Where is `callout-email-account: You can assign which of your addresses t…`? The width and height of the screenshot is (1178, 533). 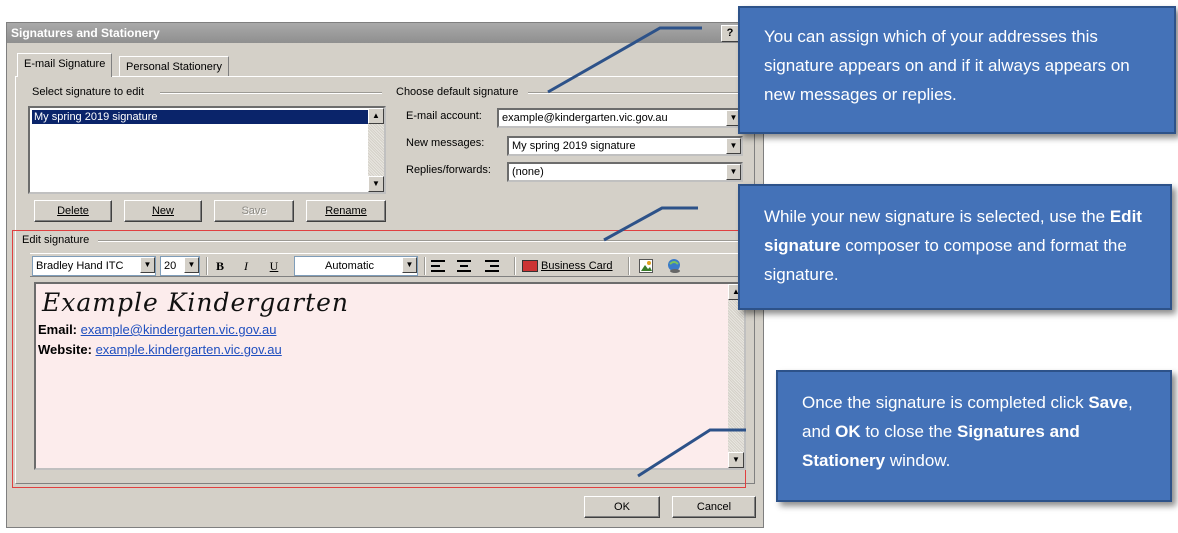 callout-email-account: You can assign which of your addresses t… is located at coordinates (957, 70).